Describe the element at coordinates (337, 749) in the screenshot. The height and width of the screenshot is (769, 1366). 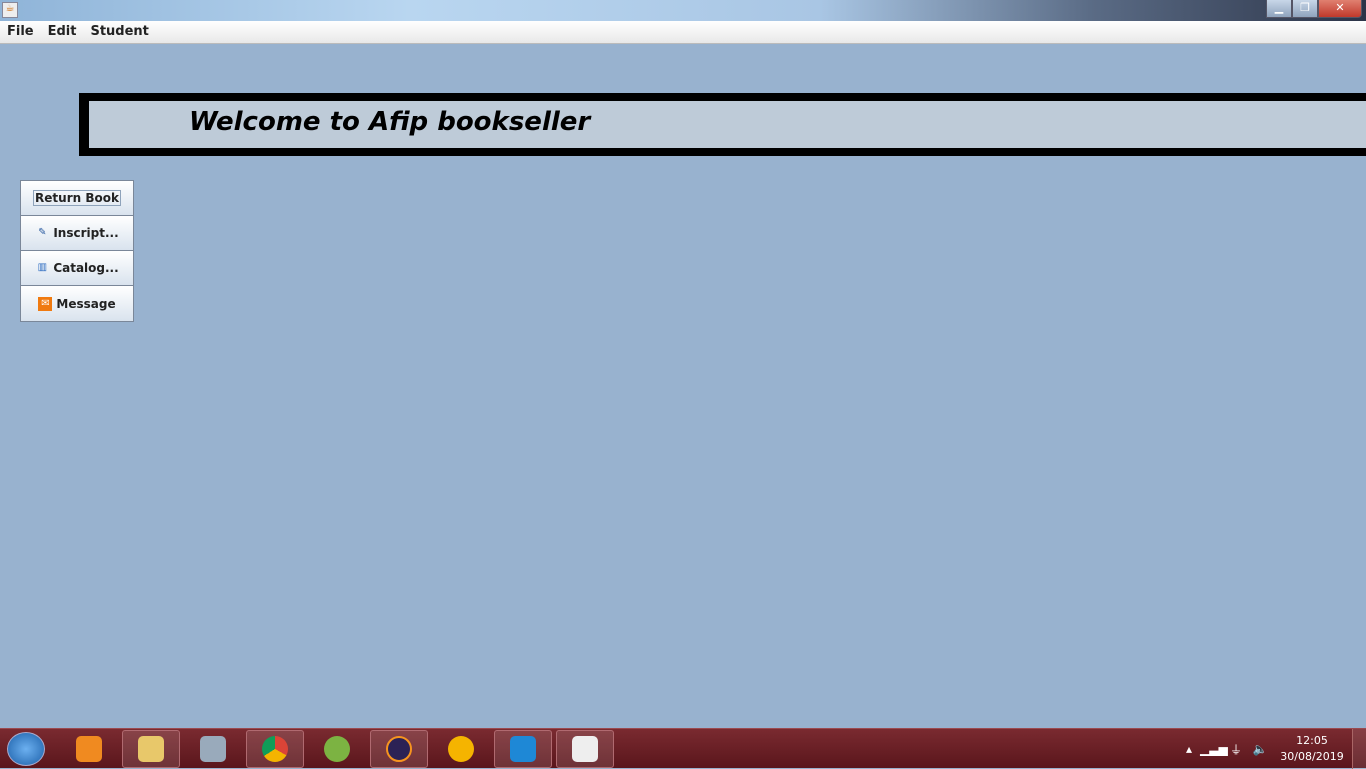
I see `android-studio-taskbar-button` at that location.